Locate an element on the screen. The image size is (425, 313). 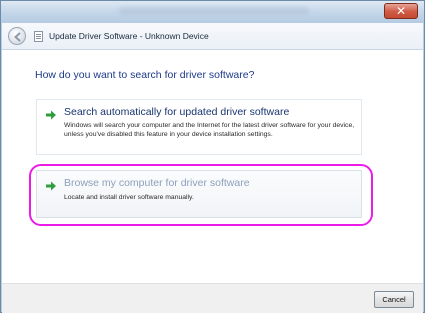
window-title: Update Driver Software - Unknown Device is located at coordinates (129, 36).